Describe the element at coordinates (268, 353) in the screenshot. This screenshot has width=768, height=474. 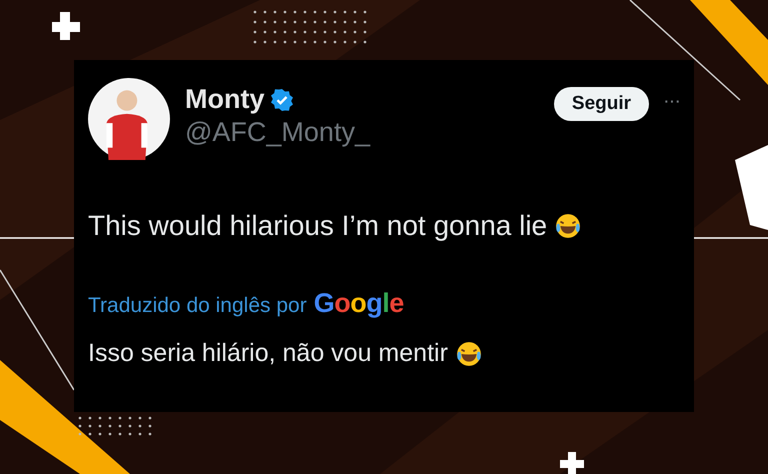
I see `translated-text: Isso seria hilário, não vou mentir` at that location.